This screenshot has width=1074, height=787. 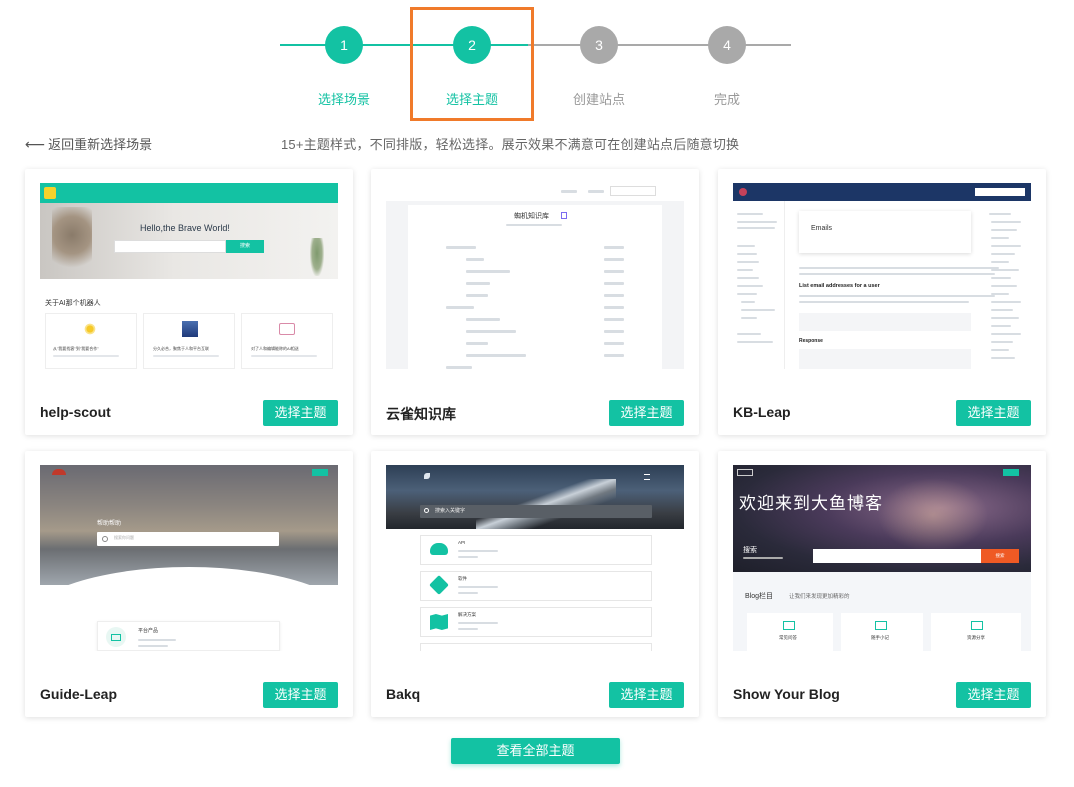 What do you see at coordinates (759, 596) in the screenshot?
I see `section-title: Blog栏目` at bounding box center [759, 596].